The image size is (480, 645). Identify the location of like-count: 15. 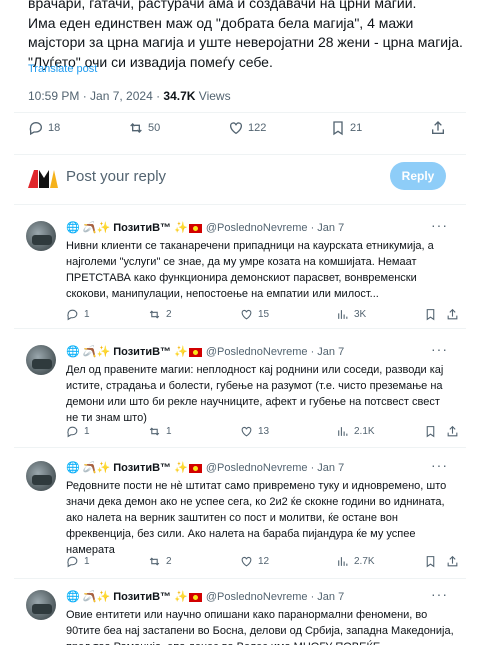
(264, 314).